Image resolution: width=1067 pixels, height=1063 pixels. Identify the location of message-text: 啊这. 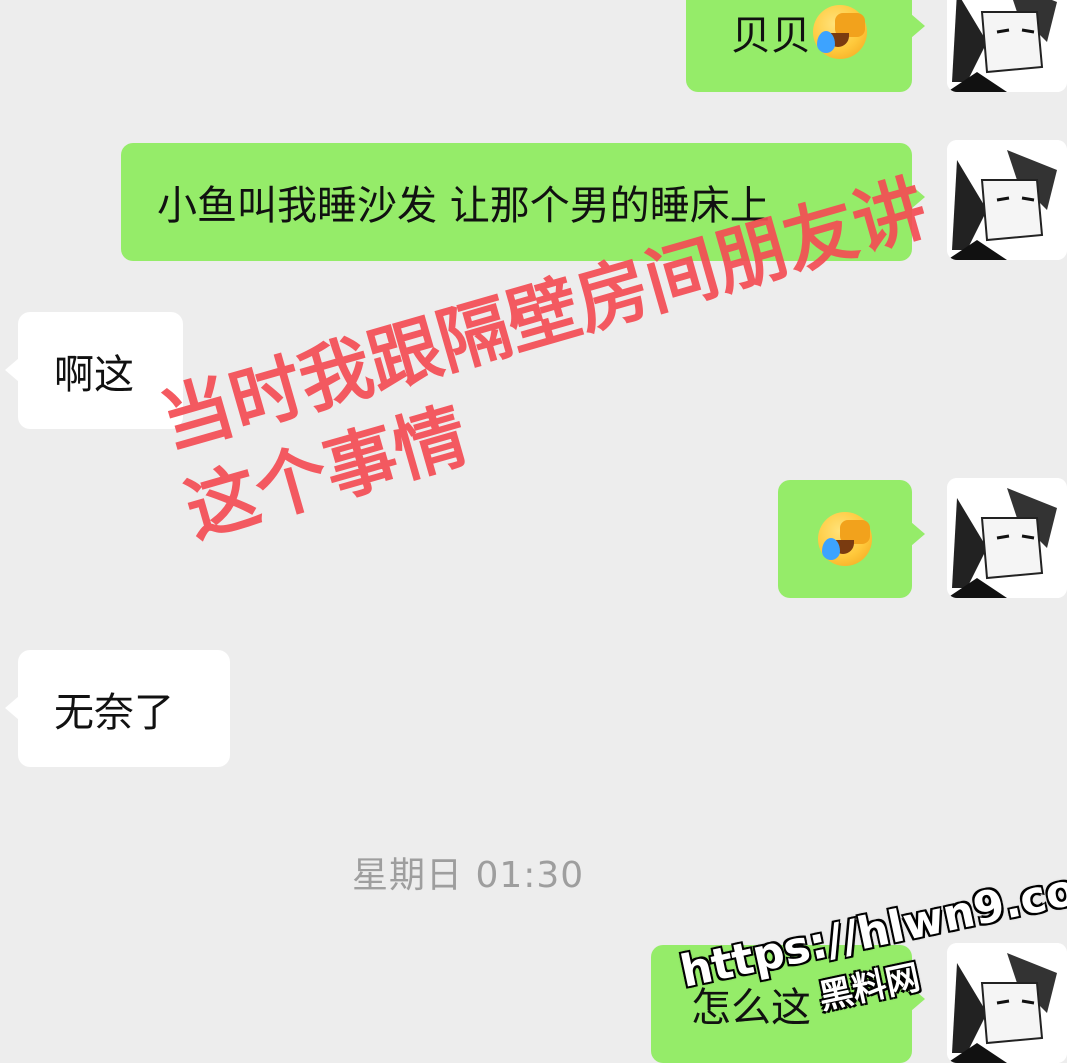
(94, 374).